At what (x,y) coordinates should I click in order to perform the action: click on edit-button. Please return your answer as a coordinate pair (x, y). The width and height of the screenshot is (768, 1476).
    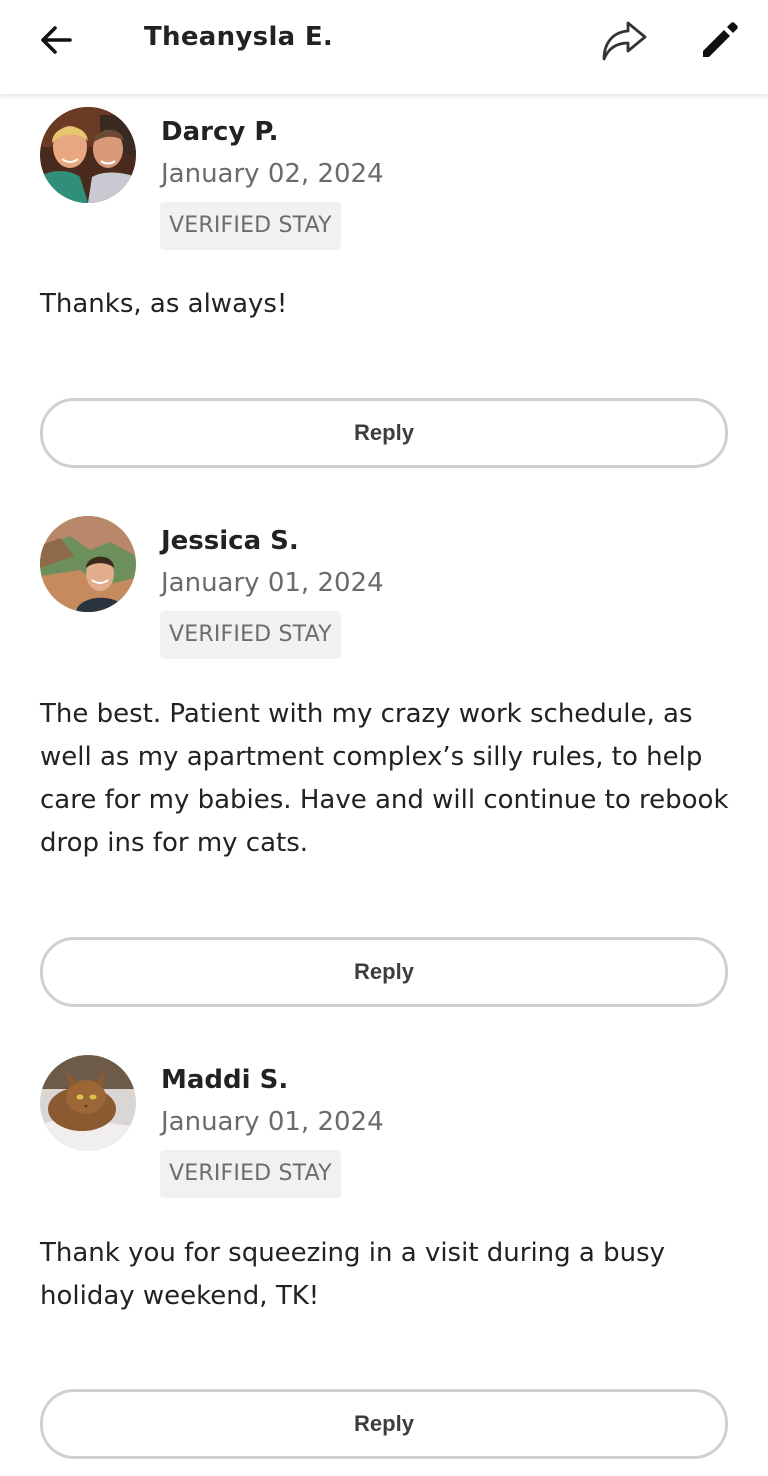
    Looking at the image, I should click on (720, 40).